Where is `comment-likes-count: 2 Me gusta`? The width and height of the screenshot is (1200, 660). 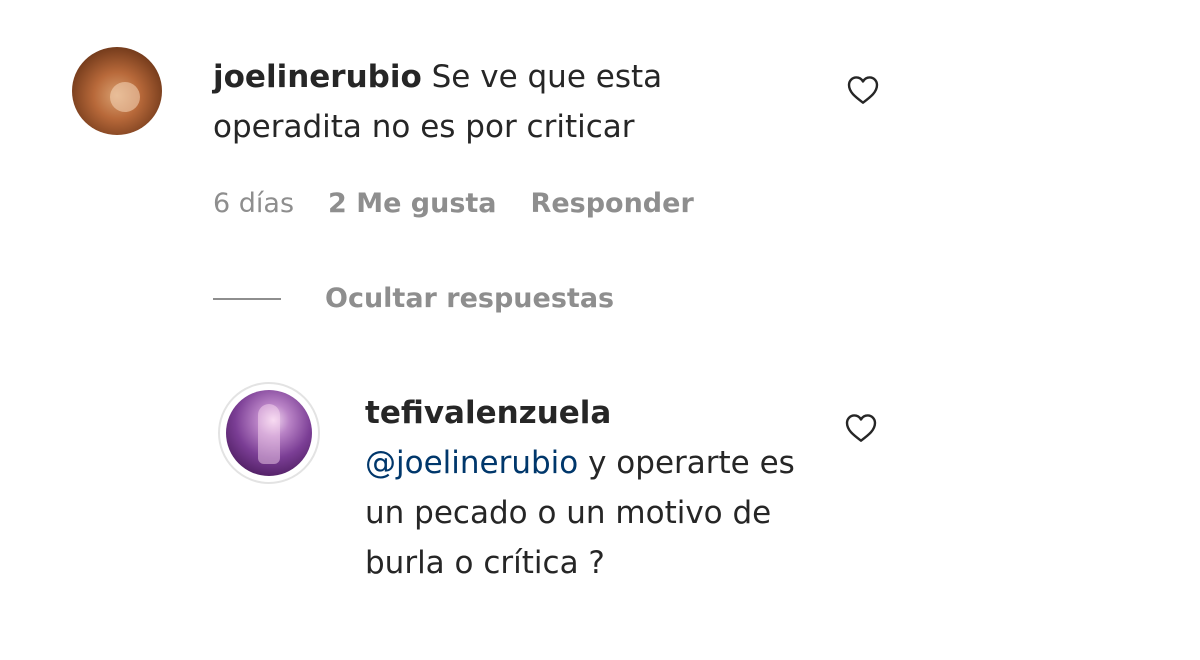
comment-likes-count: 2 Me gusta is located at coordinates (412, 204).